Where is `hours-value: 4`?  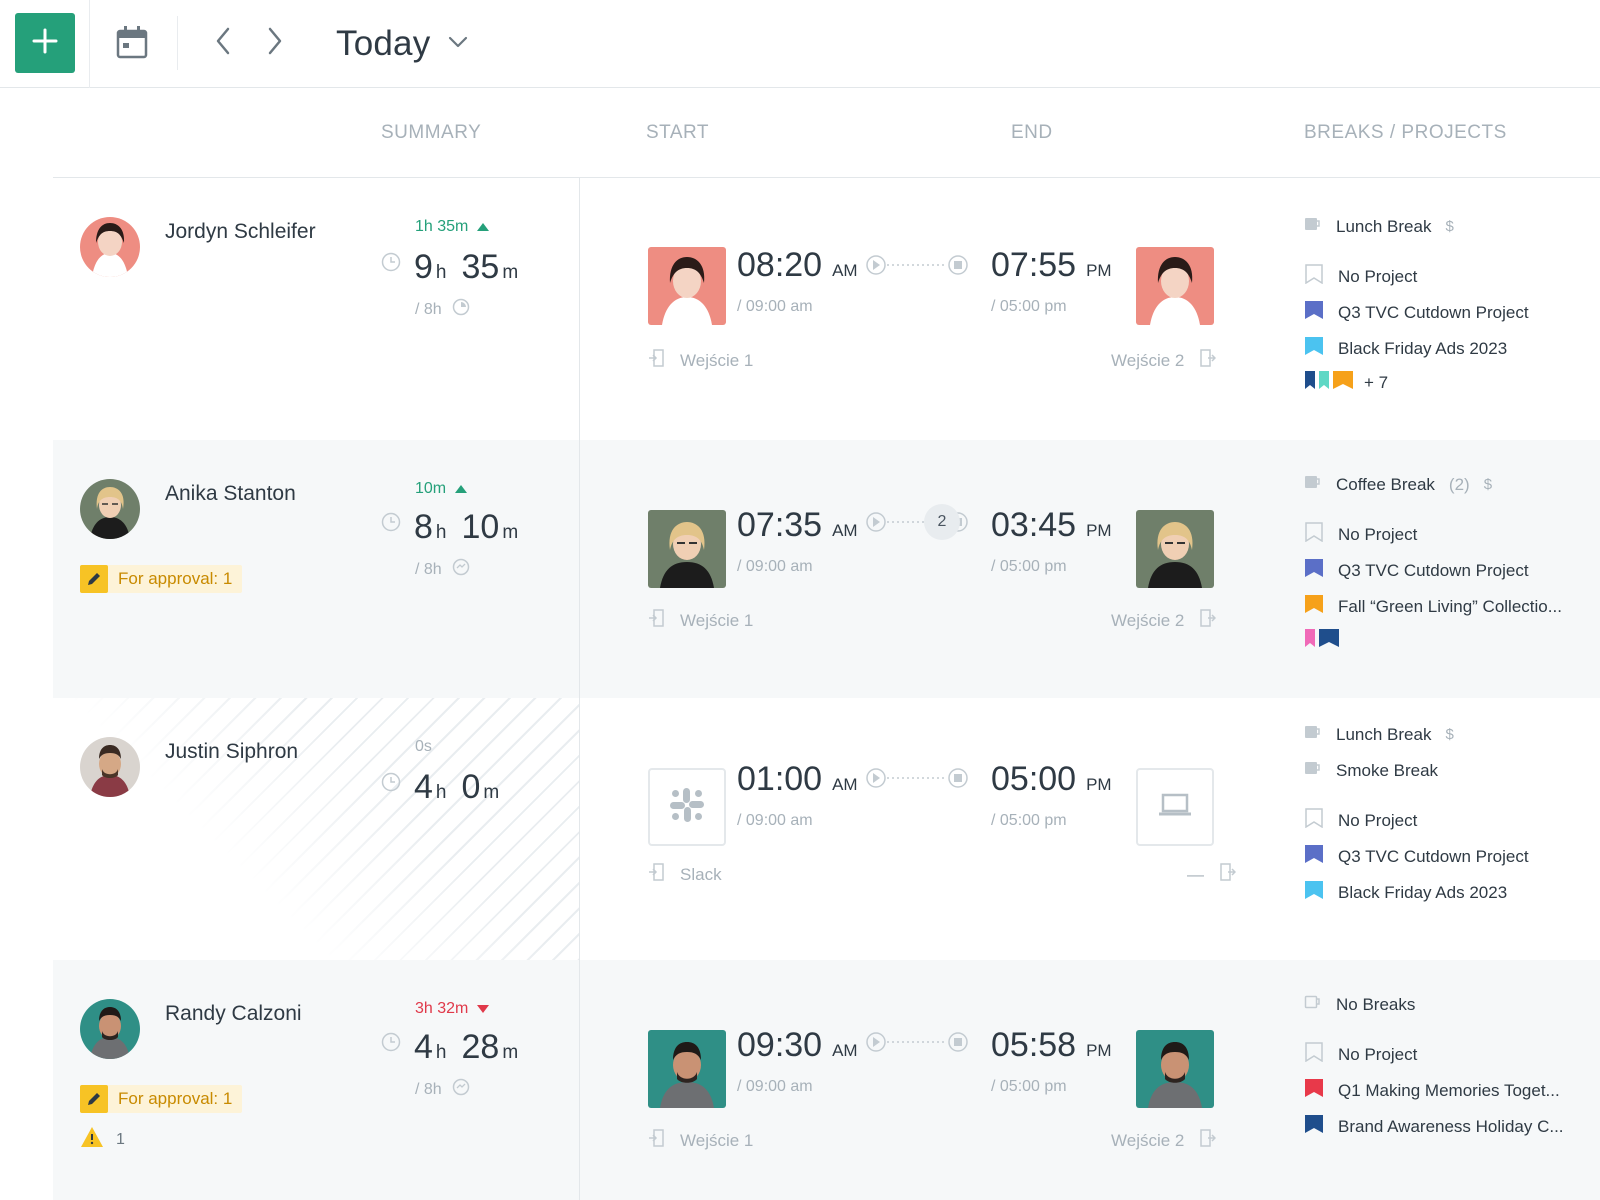
hours-value: 4 is located at coordinates (423, 787).